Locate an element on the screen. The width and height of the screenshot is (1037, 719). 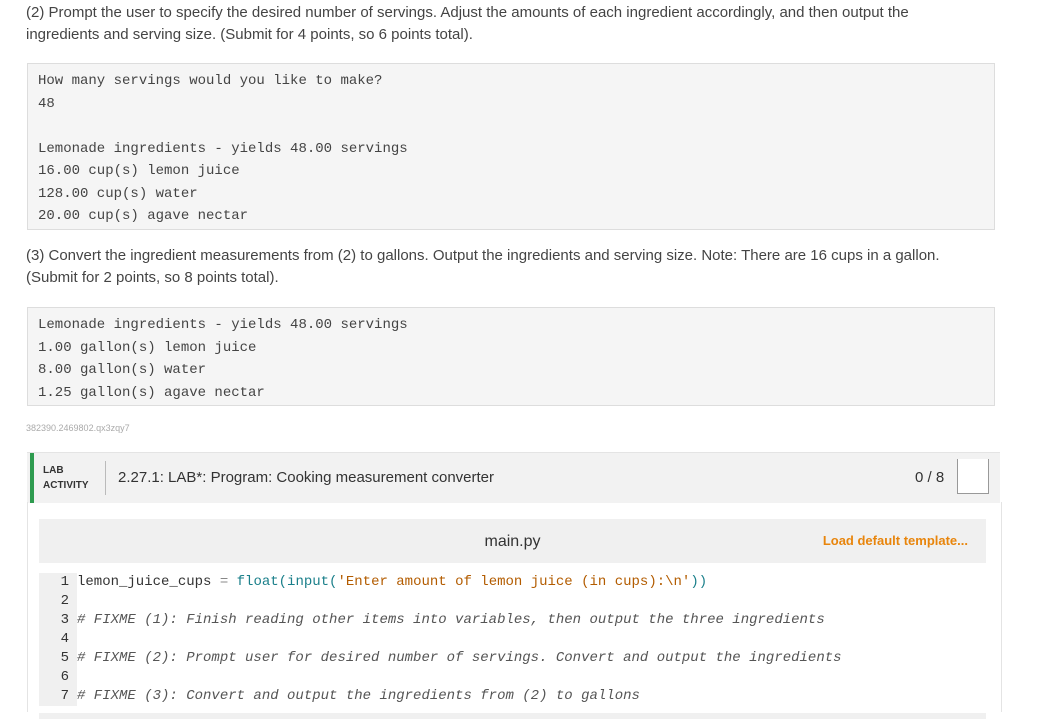
code-line: 2 is located at coordinates (58, 601).